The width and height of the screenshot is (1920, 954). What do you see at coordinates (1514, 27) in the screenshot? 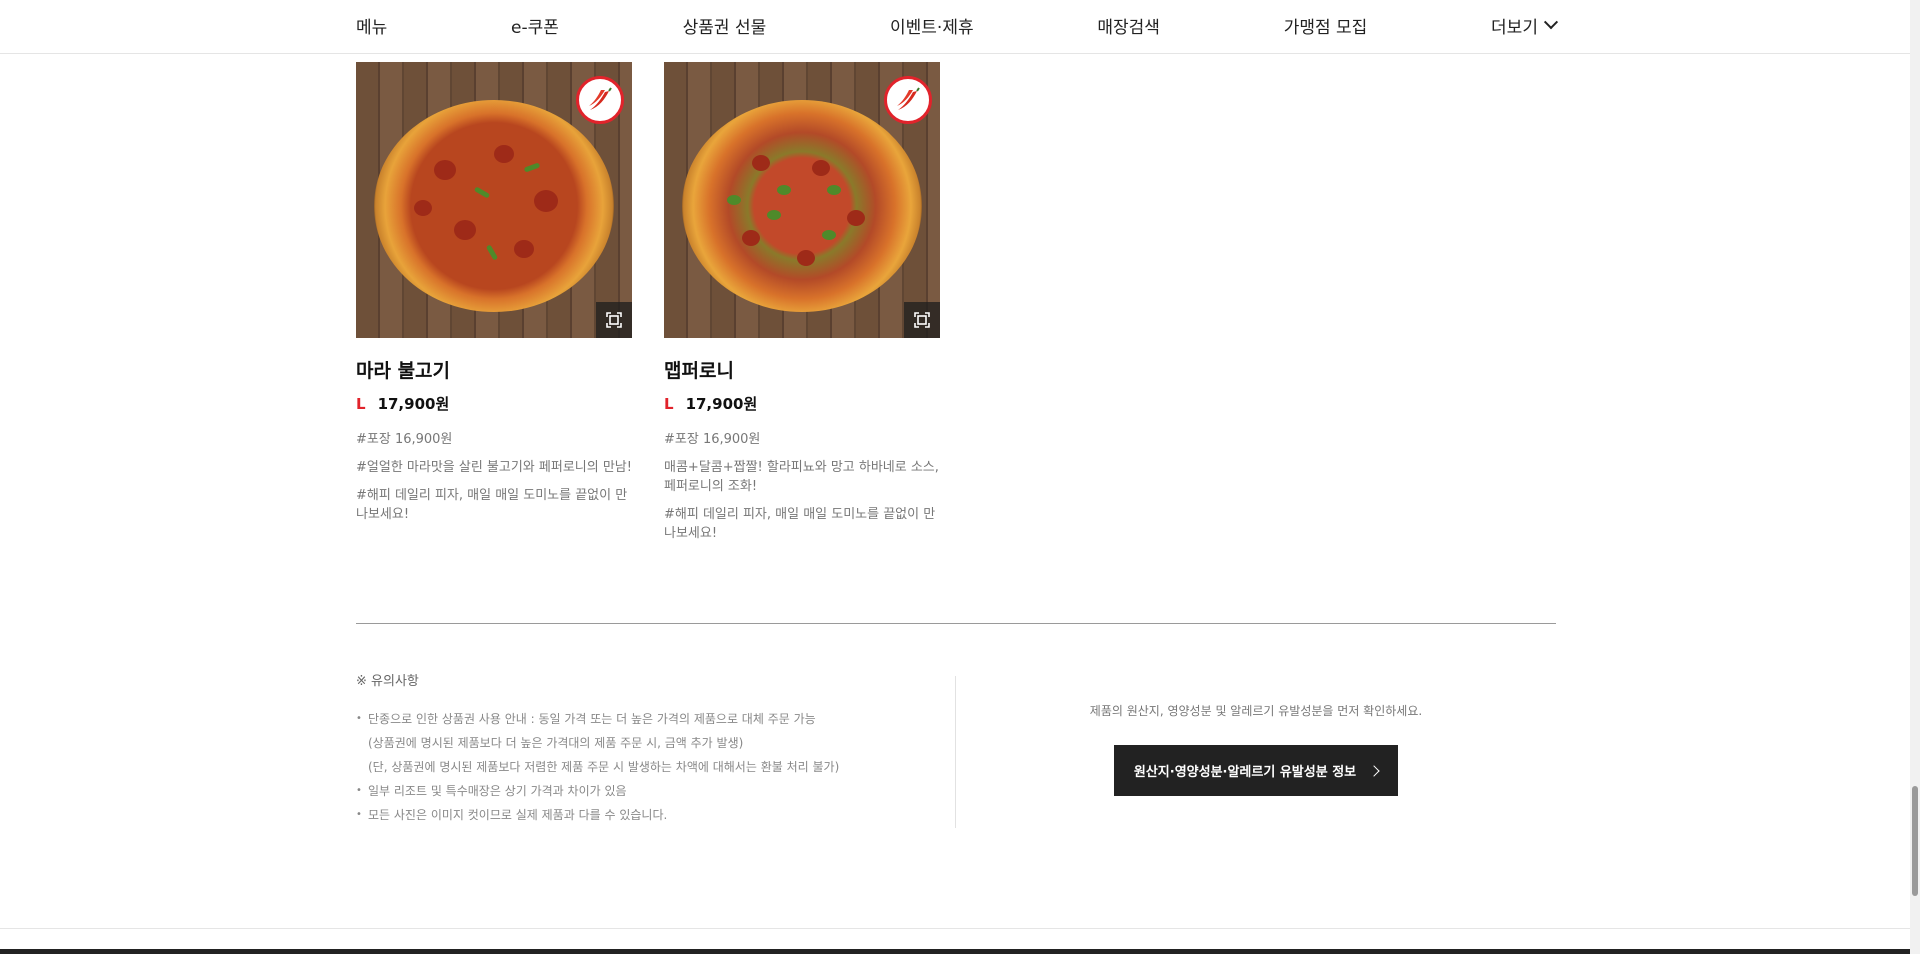
I see `nav-more-label: 더보기` at bounding box center [1514, 27].